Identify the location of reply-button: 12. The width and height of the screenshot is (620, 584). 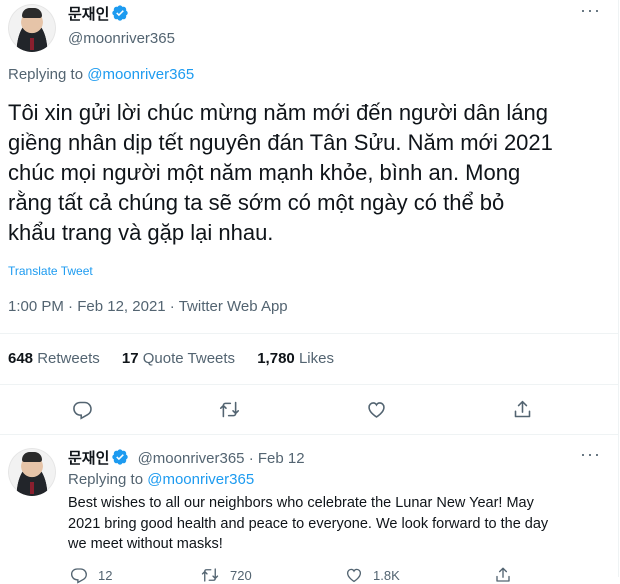
(91, 575).